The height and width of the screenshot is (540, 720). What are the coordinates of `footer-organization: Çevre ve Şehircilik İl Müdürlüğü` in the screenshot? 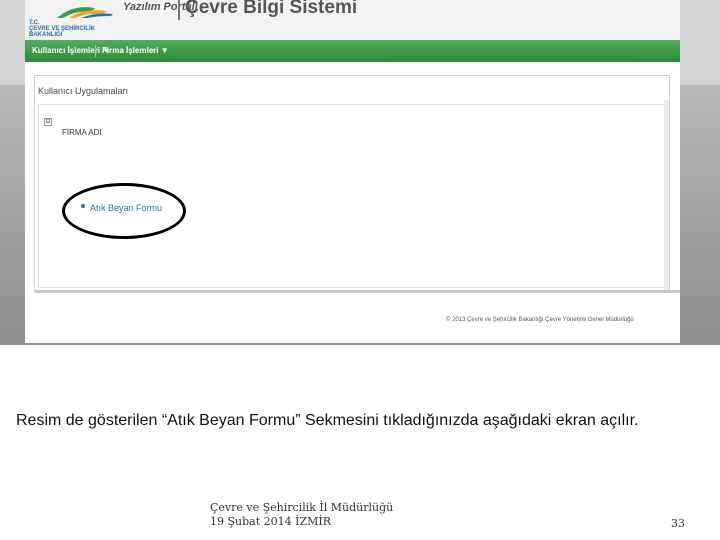 It's located at (302, 507).